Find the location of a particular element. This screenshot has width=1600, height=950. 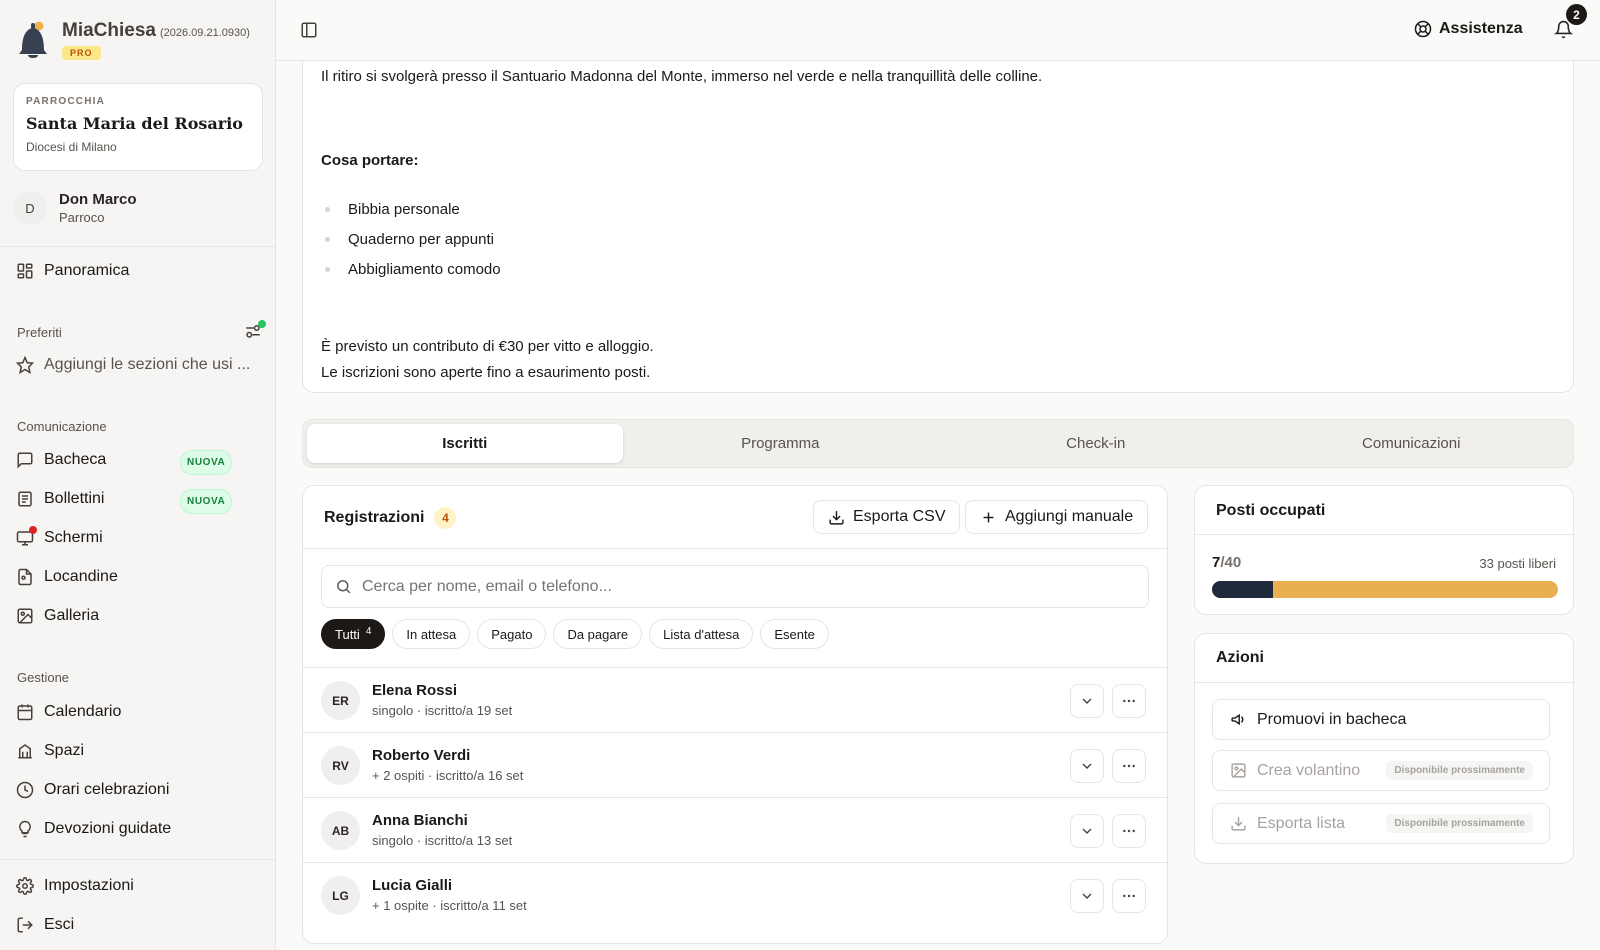

avatar: LG is located at coordinates (340, 895).